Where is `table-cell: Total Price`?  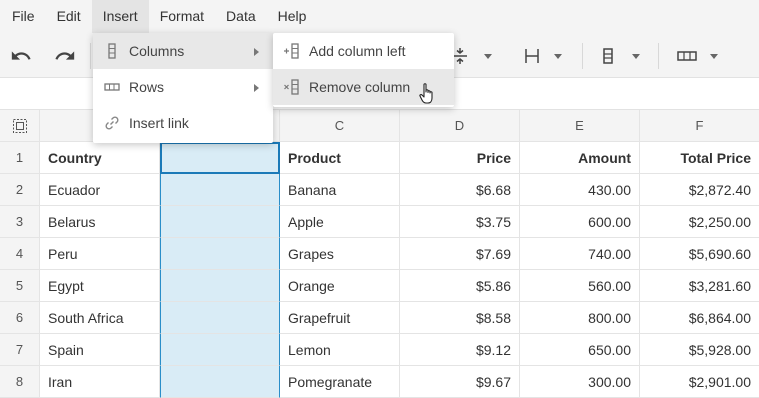 table-cell: Total Price is located at coordinates (699, 158).